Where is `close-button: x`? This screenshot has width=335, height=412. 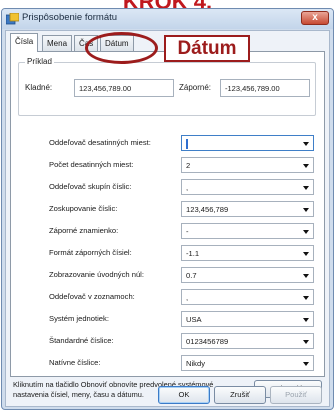 close-button: x is located at coordinates (315, 18).